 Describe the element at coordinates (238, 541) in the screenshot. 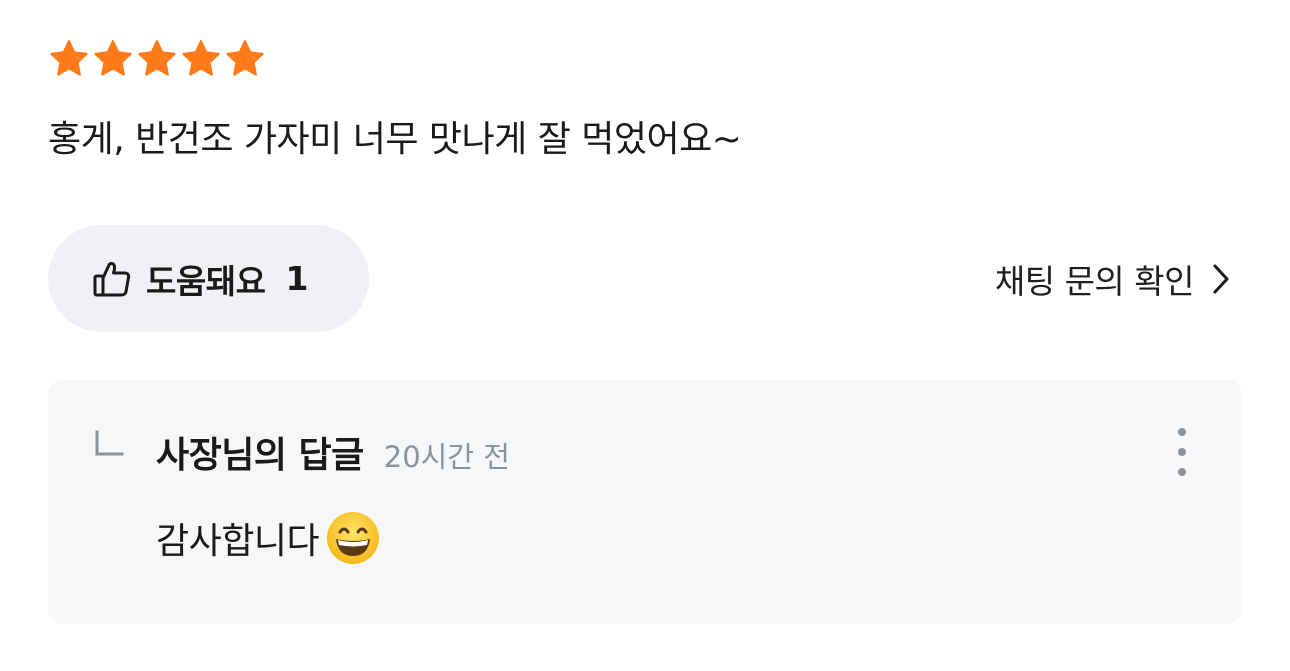

I see `reply-text: 감사합니다` at that location.